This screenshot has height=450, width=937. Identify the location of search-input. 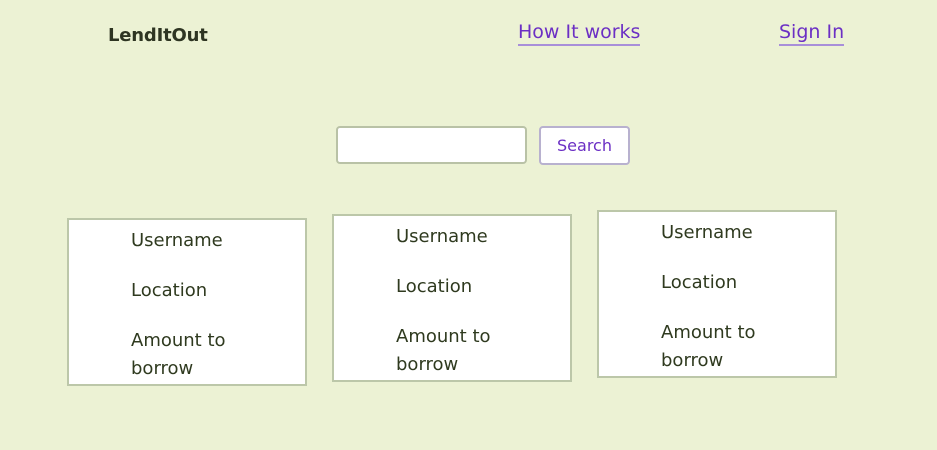
(431, 145).